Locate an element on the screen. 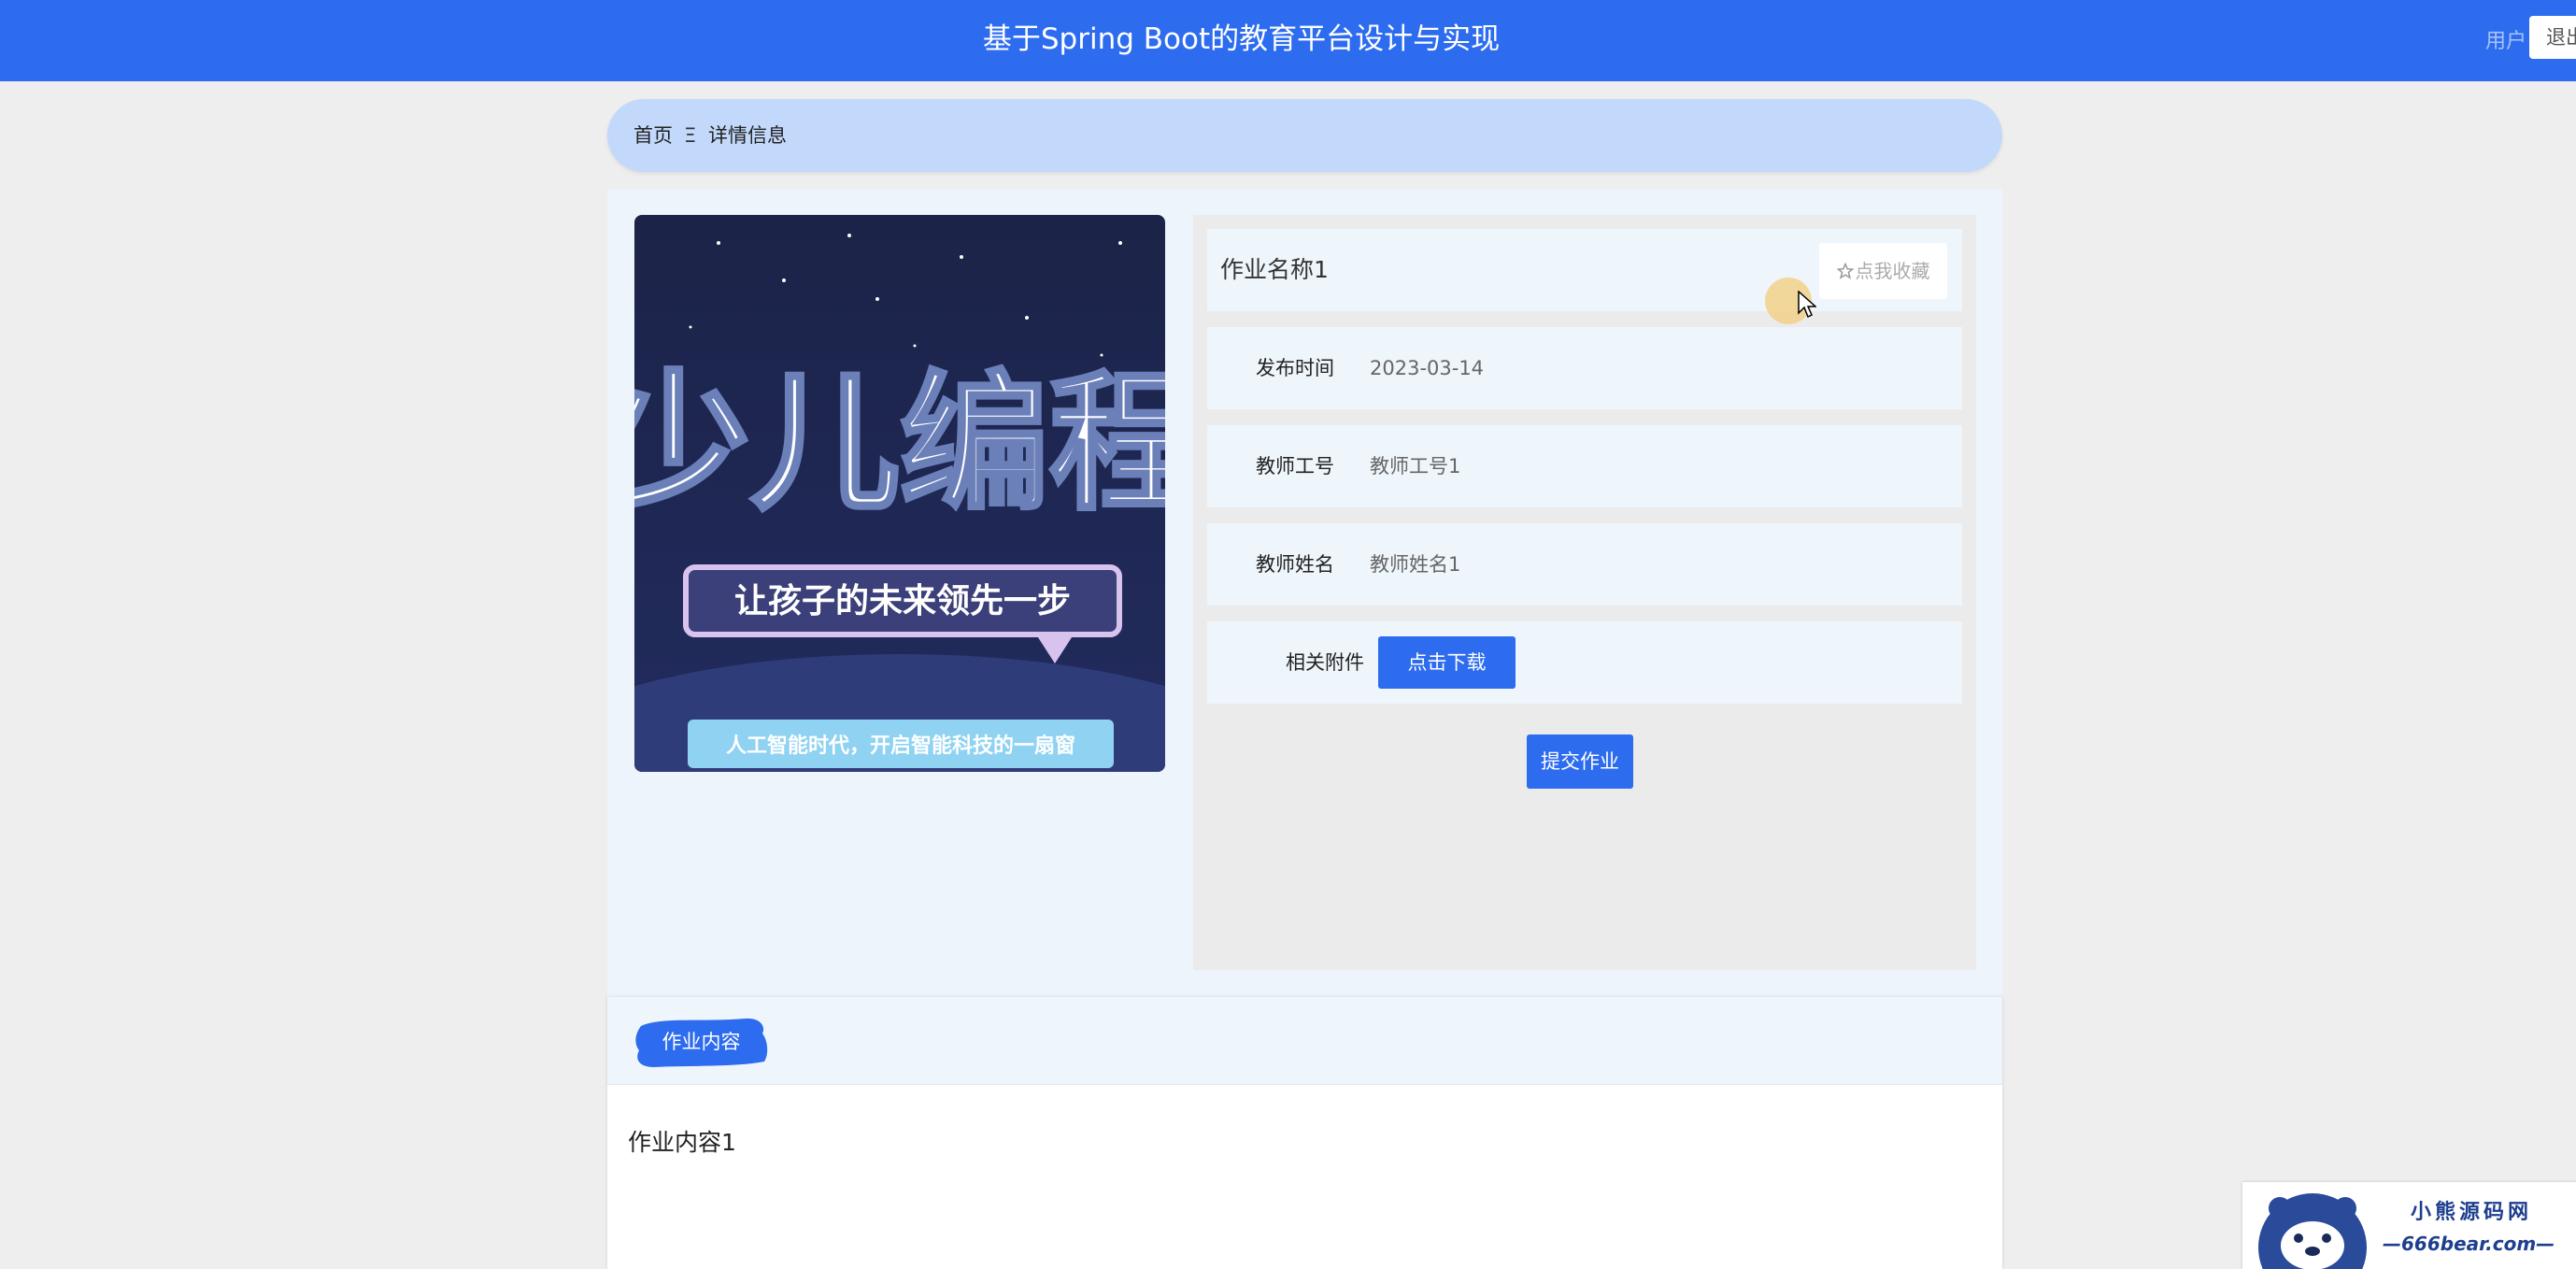 The height and width of the screenshot is (1269, 2576). bear-mascot-icon is located at coordinates (2313, 1231).